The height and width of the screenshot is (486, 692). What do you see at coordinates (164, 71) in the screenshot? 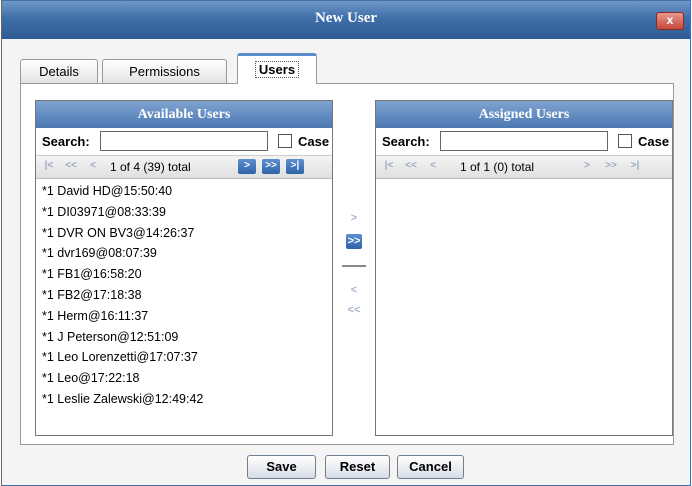
I see `tab-permissions: Permissions` at bounding box center [164, 71].